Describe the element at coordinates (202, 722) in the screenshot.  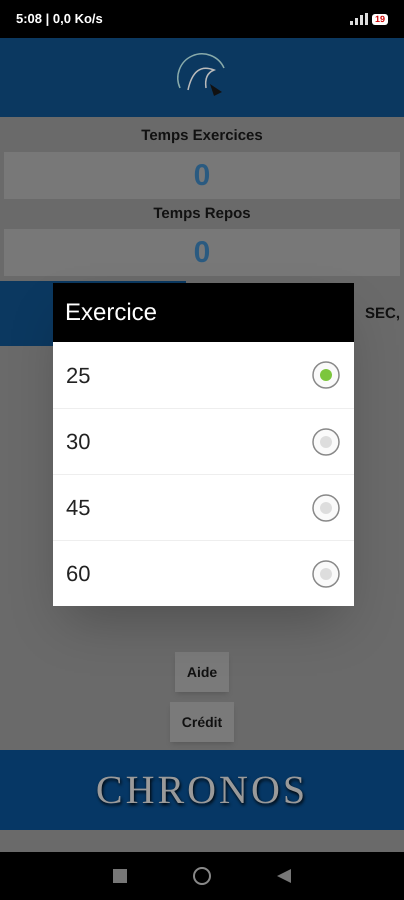
I see `menu-button: Crédit` at that location.